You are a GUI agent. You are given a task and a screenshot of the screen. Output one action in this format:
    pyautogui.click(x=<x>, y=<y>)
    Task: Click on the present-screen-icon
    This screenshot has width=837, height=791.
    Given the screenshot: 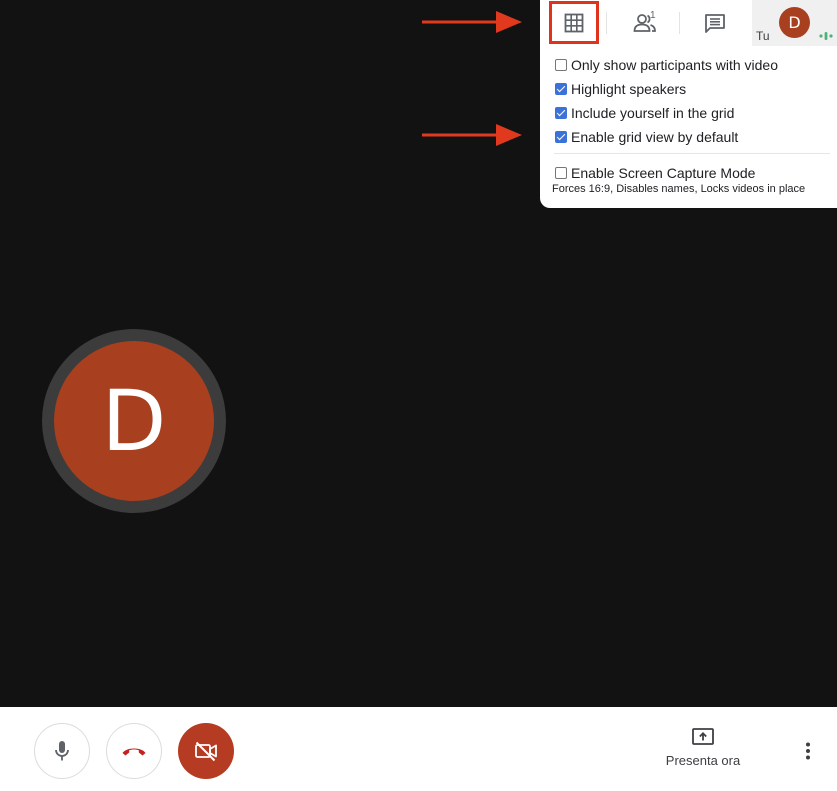 What is the action you would take?
    pyautogui.click(x=703, y=736)
    